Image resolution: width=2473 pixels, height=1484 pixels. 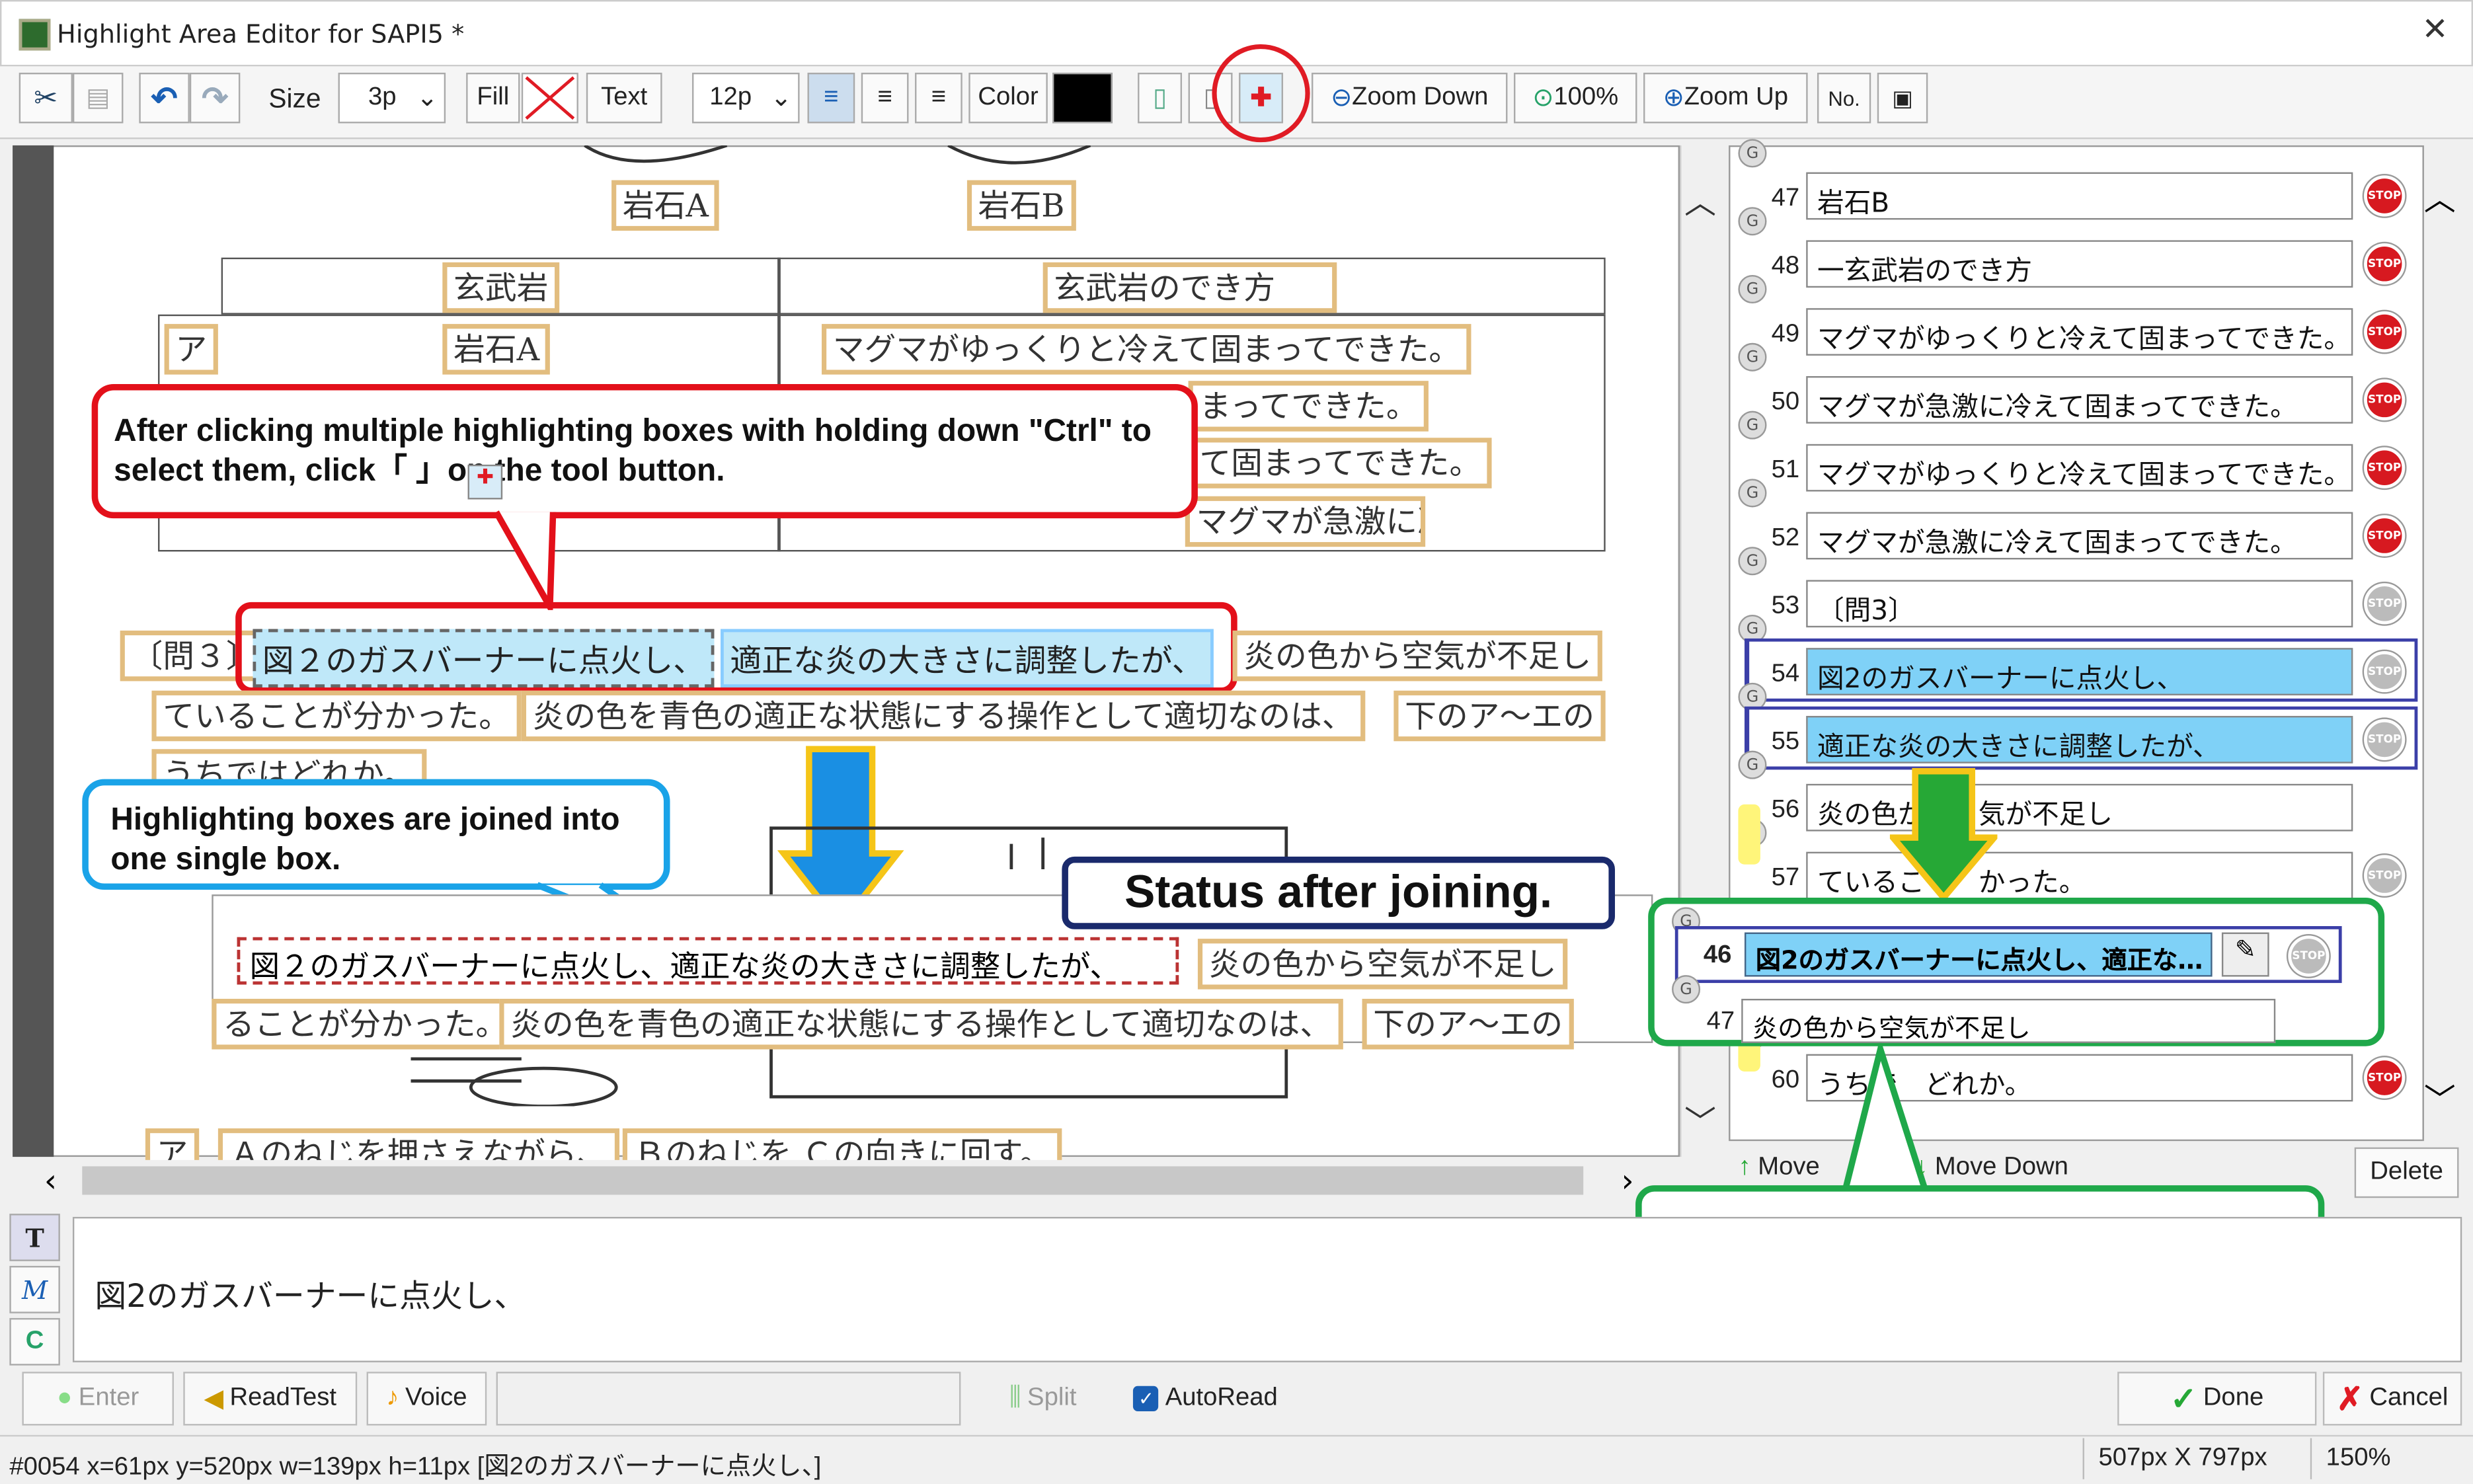 What do you see at coordinates (1700, 200) in the screenshot?
I see `scroll-up-icon: ︿` at bounding box center [1700, 200].